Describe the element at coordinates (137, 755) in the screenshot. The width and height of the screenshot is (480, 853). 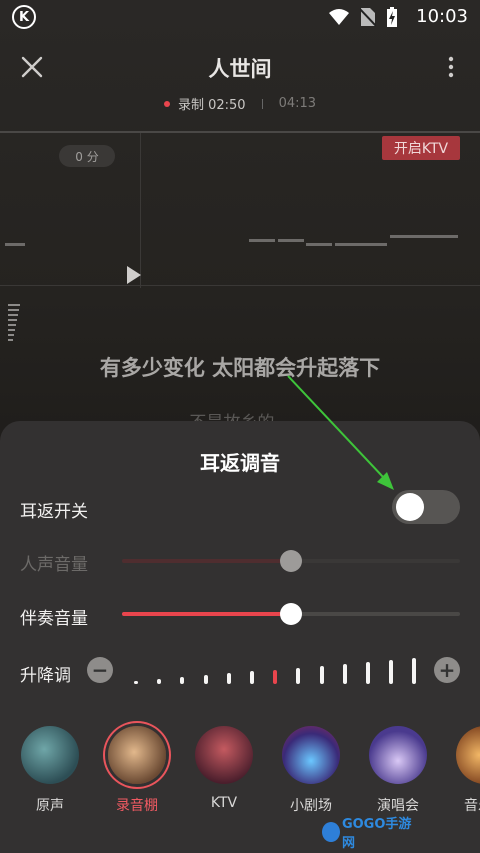
I see `studio-mic-icon` at that location.